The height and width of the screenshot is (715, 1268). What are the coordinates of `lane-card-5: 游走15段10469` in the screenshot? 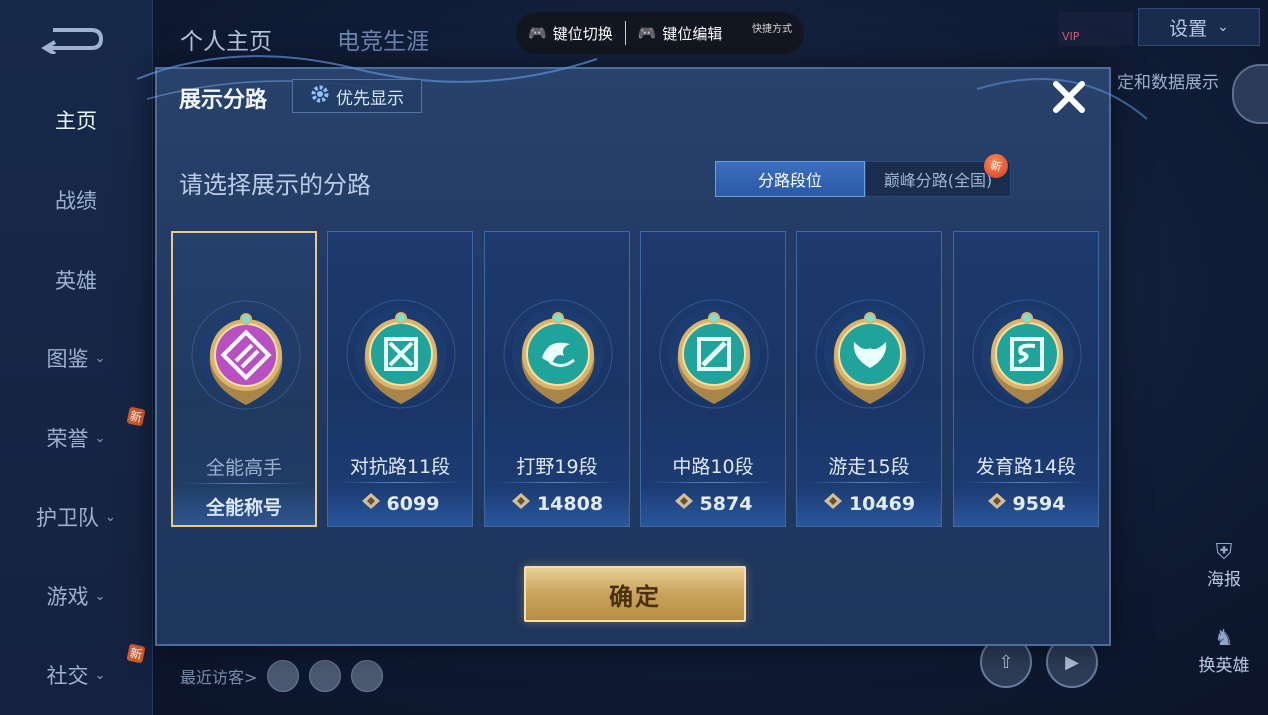 It's located at (869, 379).